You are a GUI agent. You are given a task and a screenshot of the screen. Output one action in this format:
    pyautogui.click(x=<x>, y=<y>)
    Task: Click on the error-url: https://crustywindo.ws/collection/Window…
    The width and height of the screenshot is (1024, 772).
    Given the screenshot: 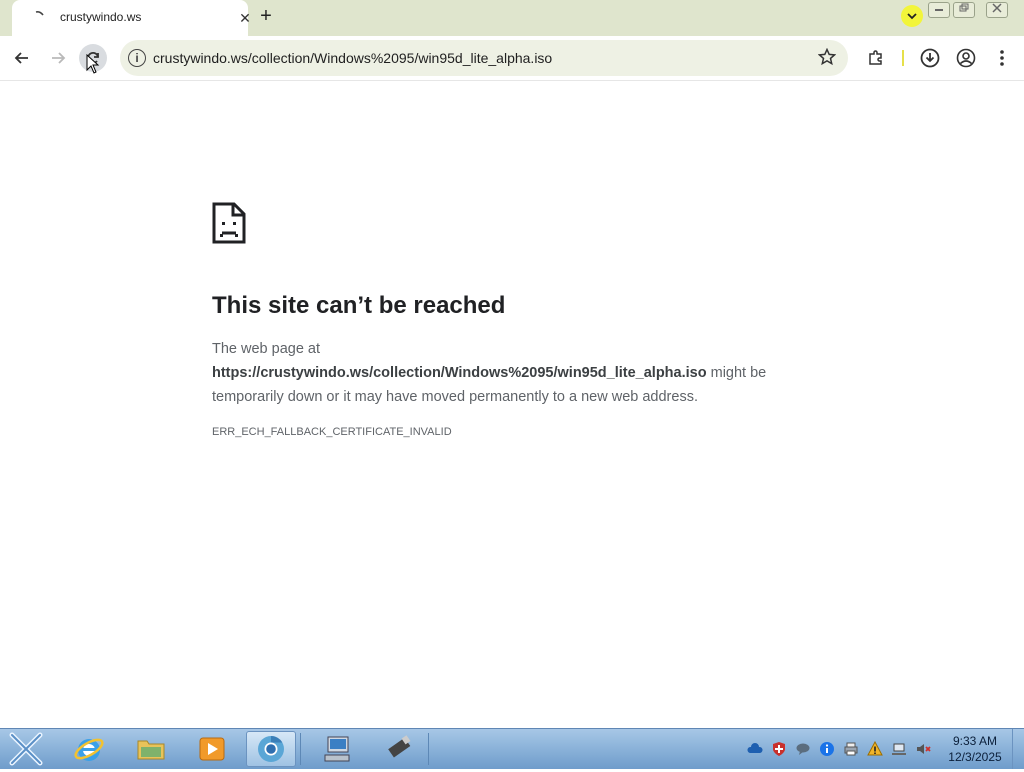 What is the action you would take?
    pyautogui.click(x=459, y=373)
    